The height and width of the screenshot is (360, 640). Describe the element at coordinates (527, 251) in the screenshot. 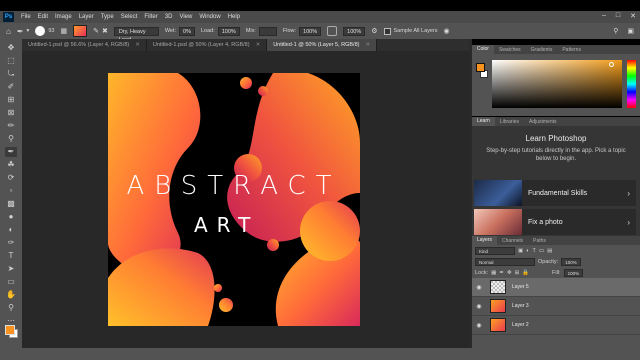

I see `filter-adjust-icon: ◐` at that location.